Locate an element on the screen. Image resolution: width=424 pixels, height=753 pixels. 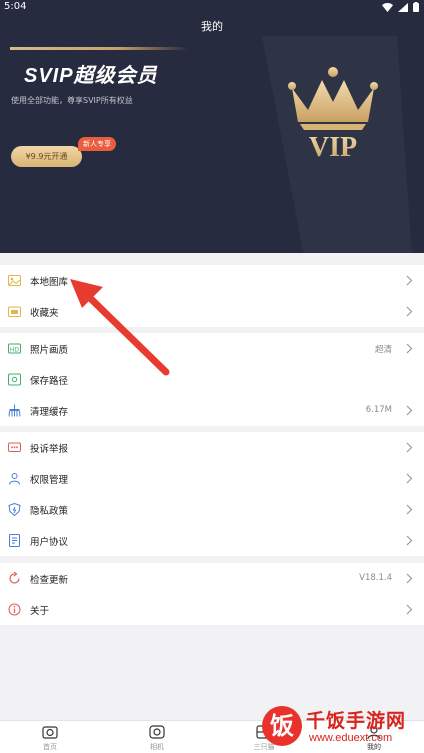
status-icons is located at coordinates (400, 7).